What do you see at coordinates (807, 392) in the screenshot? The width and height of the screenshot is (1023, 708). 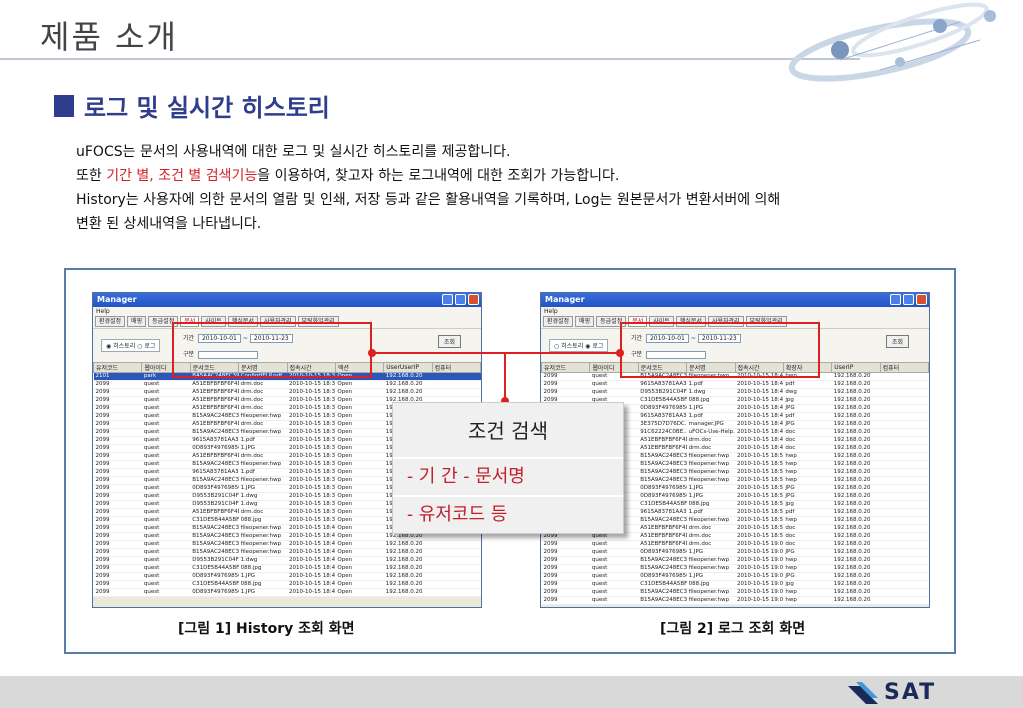 I see `table-cell: dwg` at bounding box center [807, 392].